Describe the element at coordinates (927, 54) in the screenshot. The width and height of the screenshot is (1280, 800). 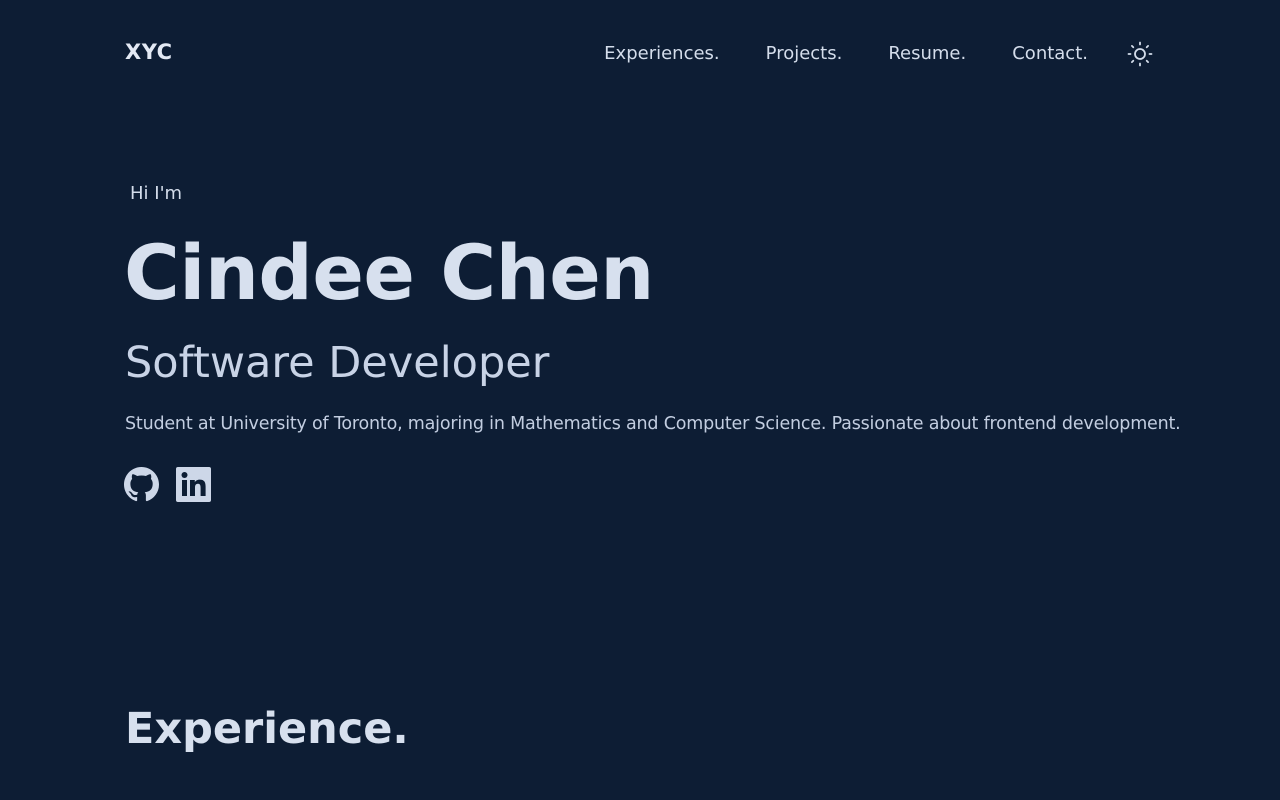
I see `nav-link-resume: Resume.` at that location.